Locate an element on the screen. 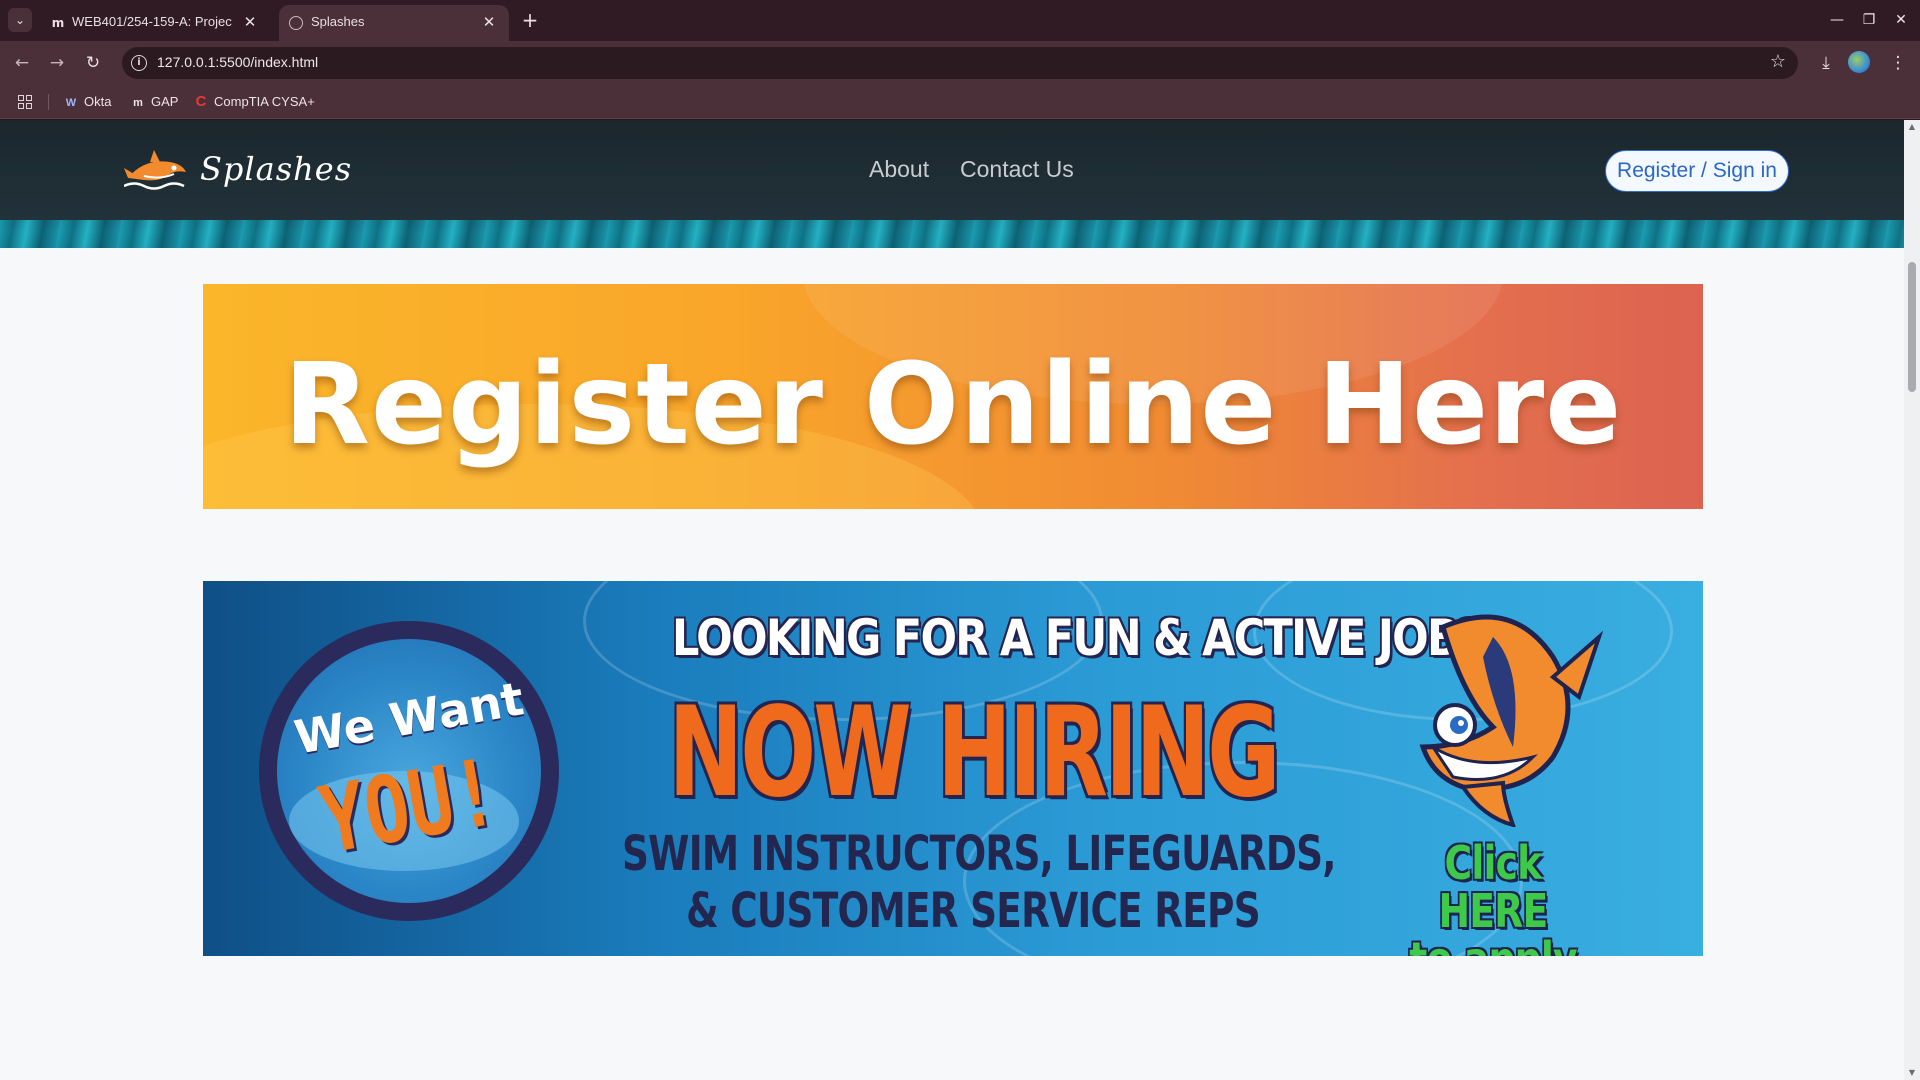  minimize-icon: — is located at coordinates (1837, 20).